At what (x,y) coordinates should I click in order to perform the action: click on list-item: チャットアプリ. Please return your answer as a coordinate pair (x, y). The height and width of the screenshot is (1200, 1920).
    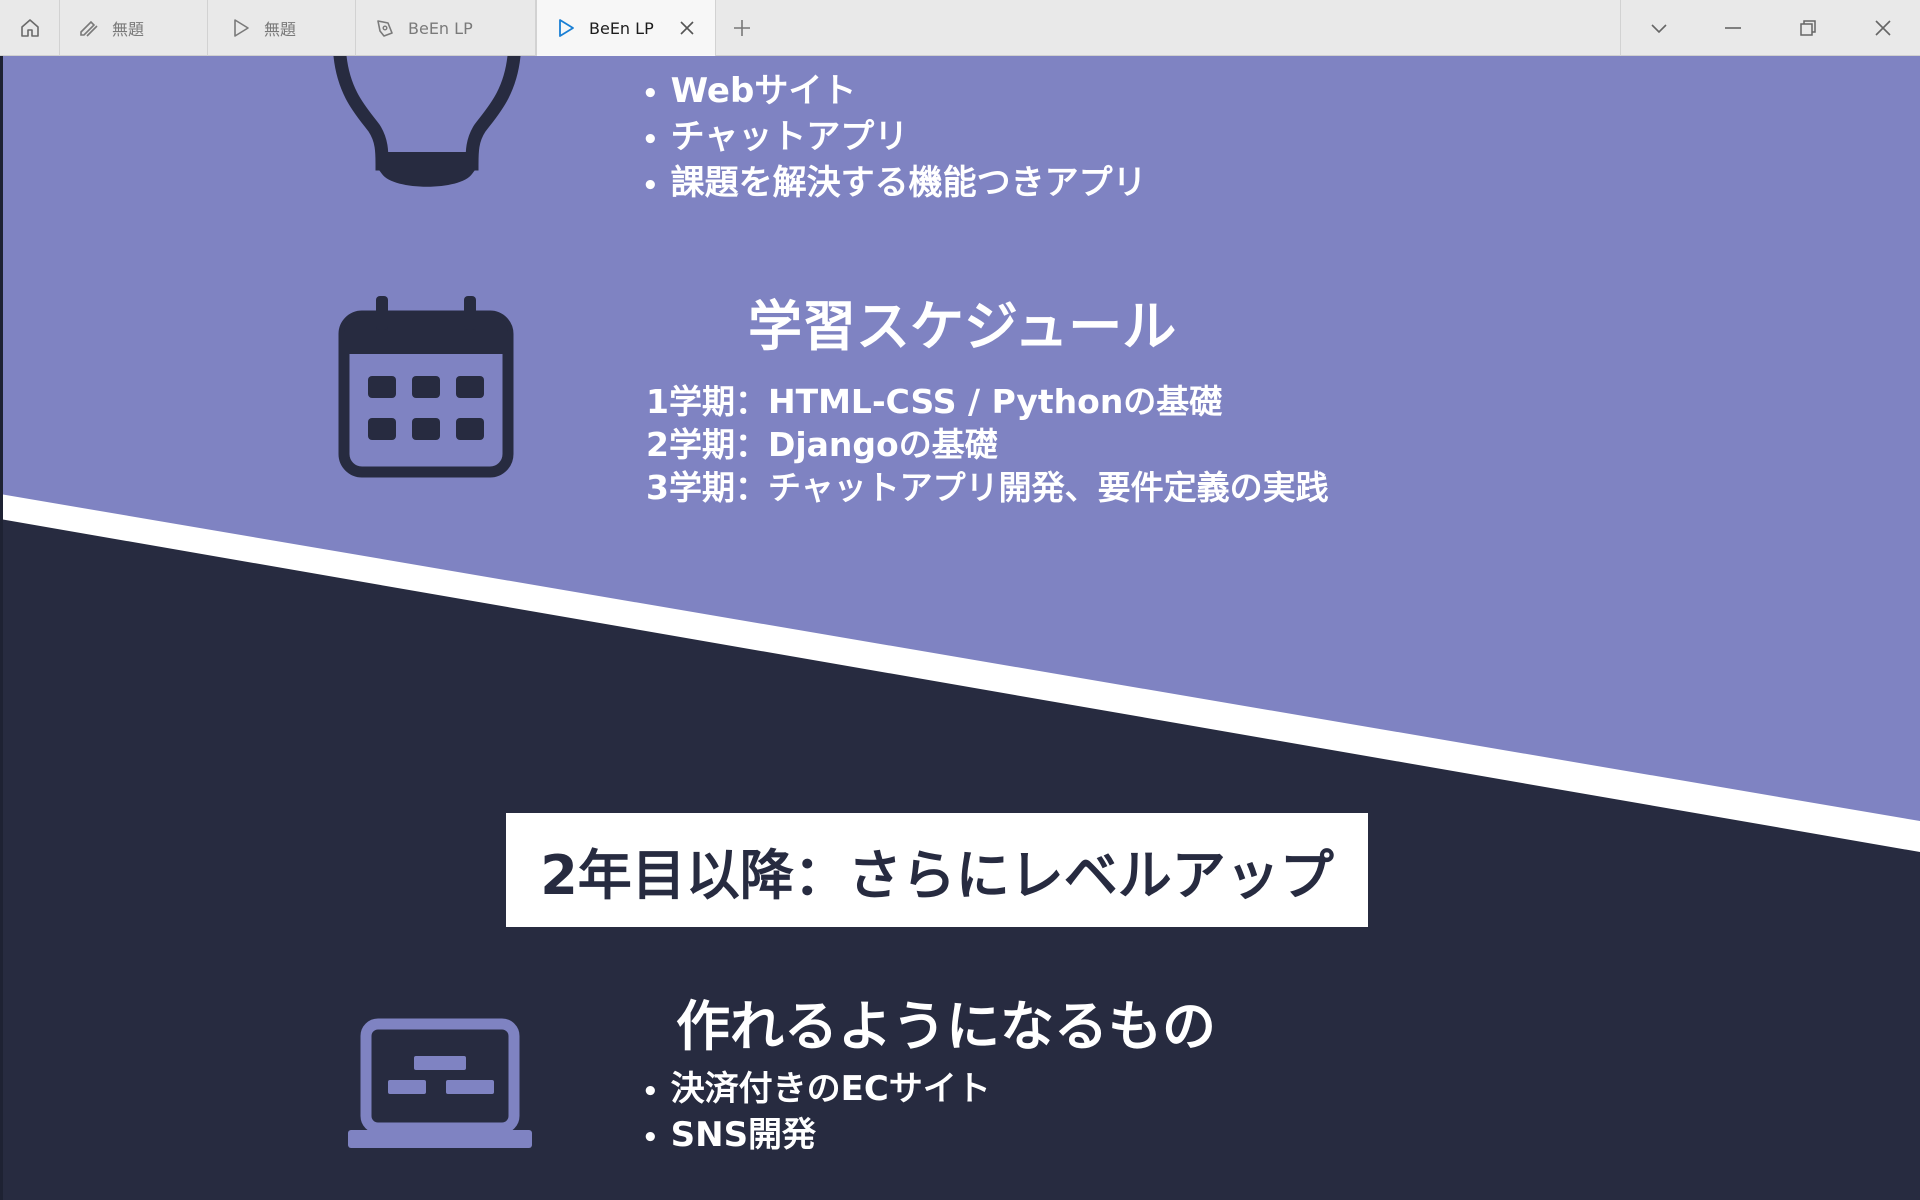
    Looking at the image, I should click on (894, 139).